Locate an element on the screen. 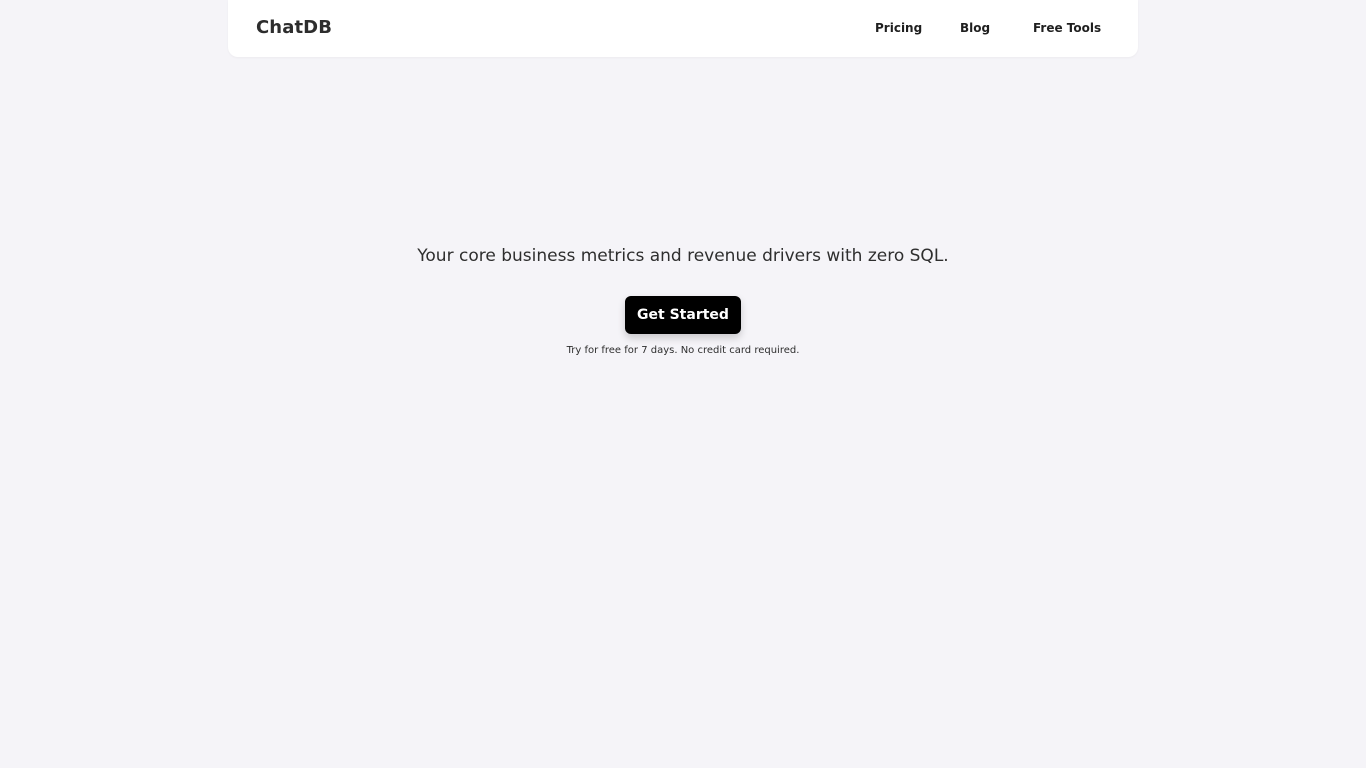 This screenshot has width=1366, height=768. nav-link-pricing: Pricing is located at coordinates (898, 28).